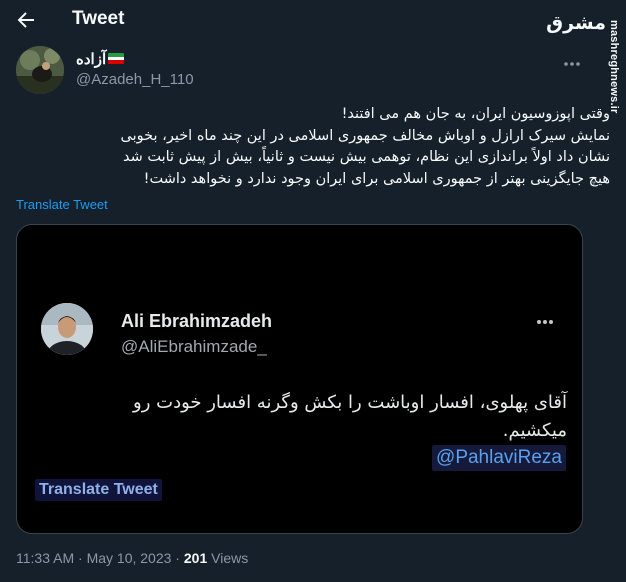 This screenshot has height=582, width=626. I want to click on translate-tweet-link: Translate Tweet, so click(62, 204).